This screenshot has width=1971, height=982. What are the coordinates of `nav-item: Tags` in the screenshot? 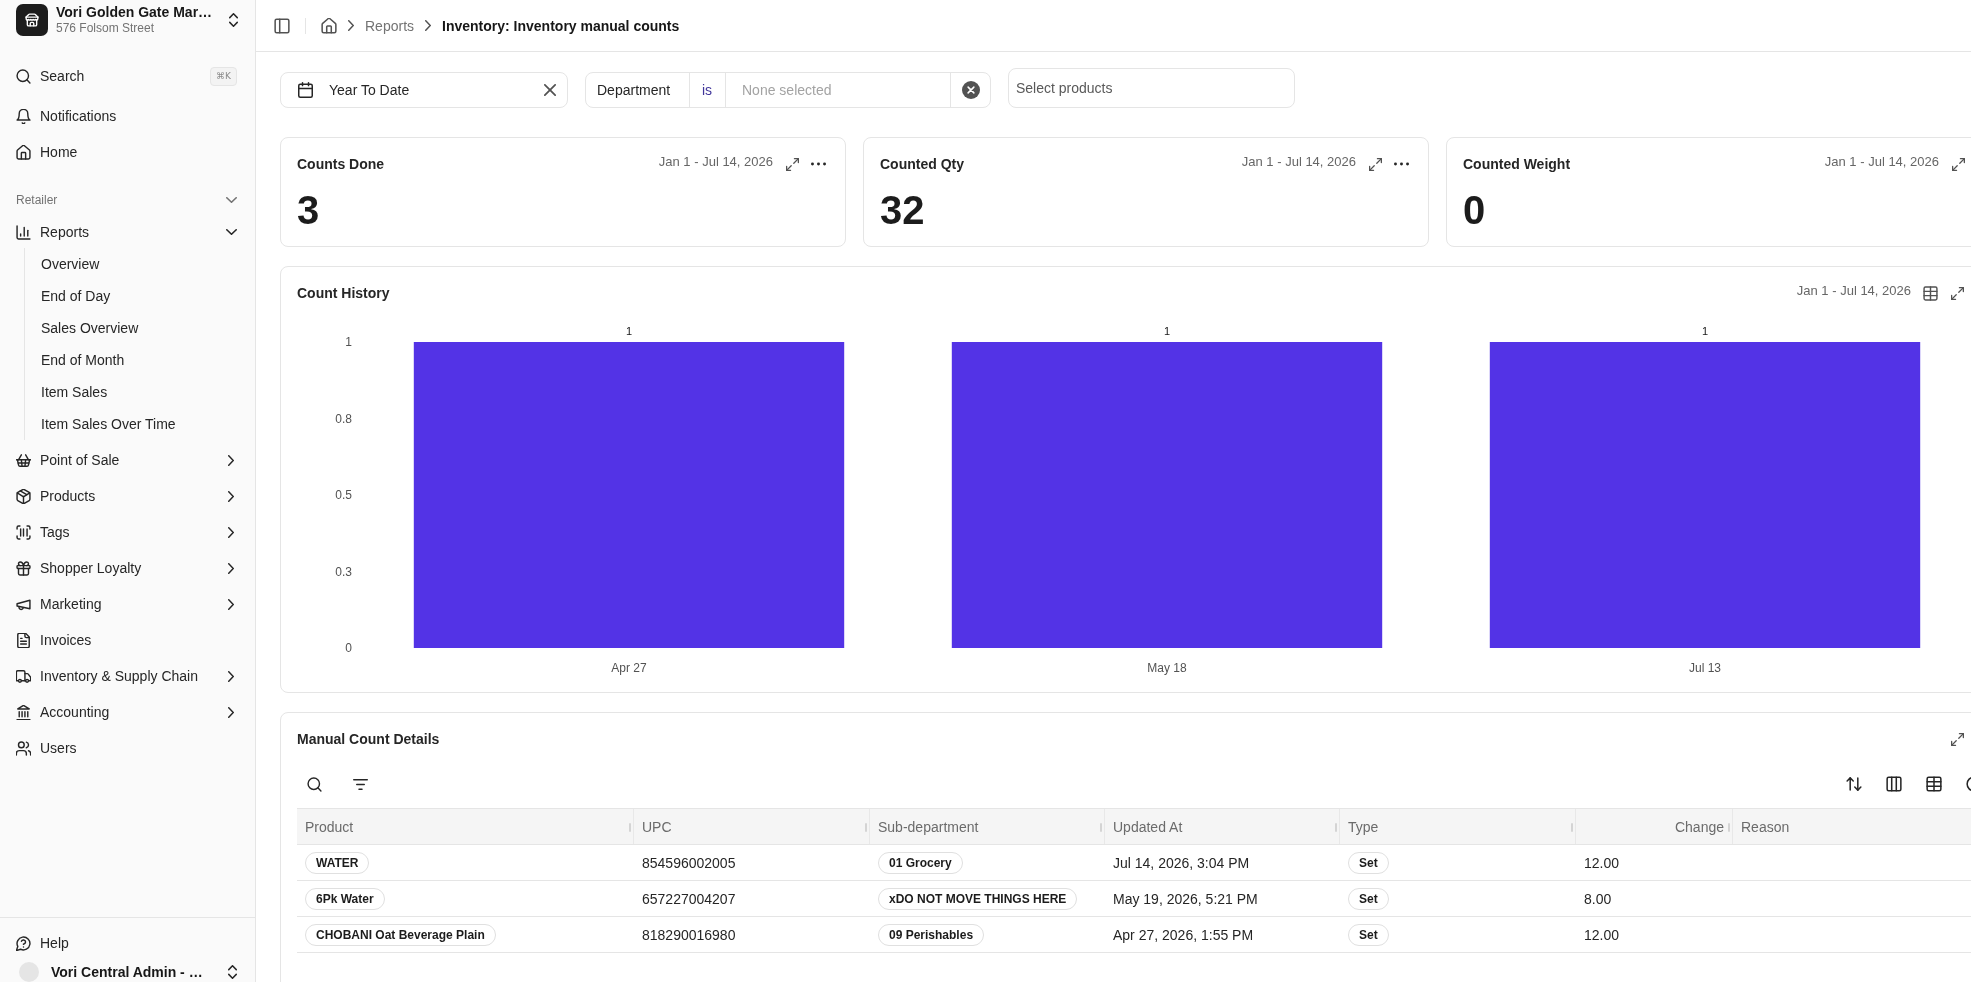 It's located at (127, 532).